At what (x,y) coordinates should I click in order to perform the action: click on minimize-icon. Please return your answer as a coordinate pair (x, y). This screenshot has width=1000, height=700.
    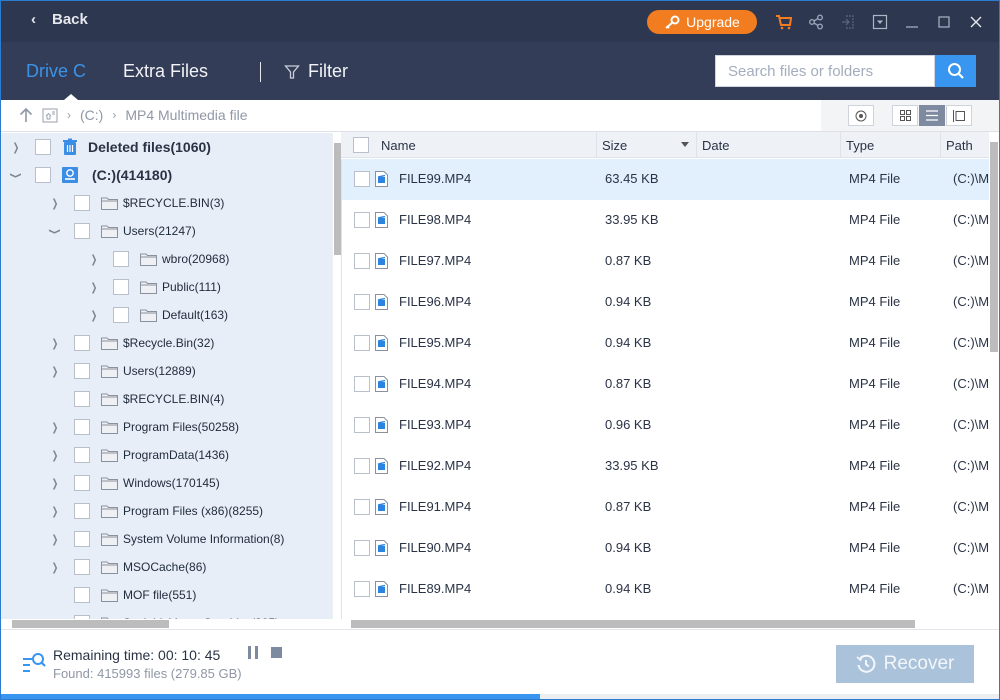
    Looking at the image, I should click on (912, 22).